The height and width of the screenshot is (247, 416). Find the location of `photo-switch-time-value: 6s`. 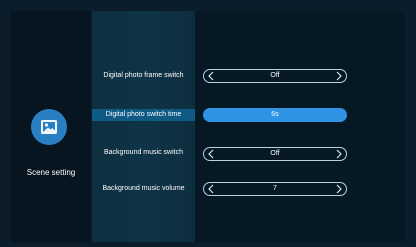

photo-switch-time-value: 6s is located at coordinates (275, 114).